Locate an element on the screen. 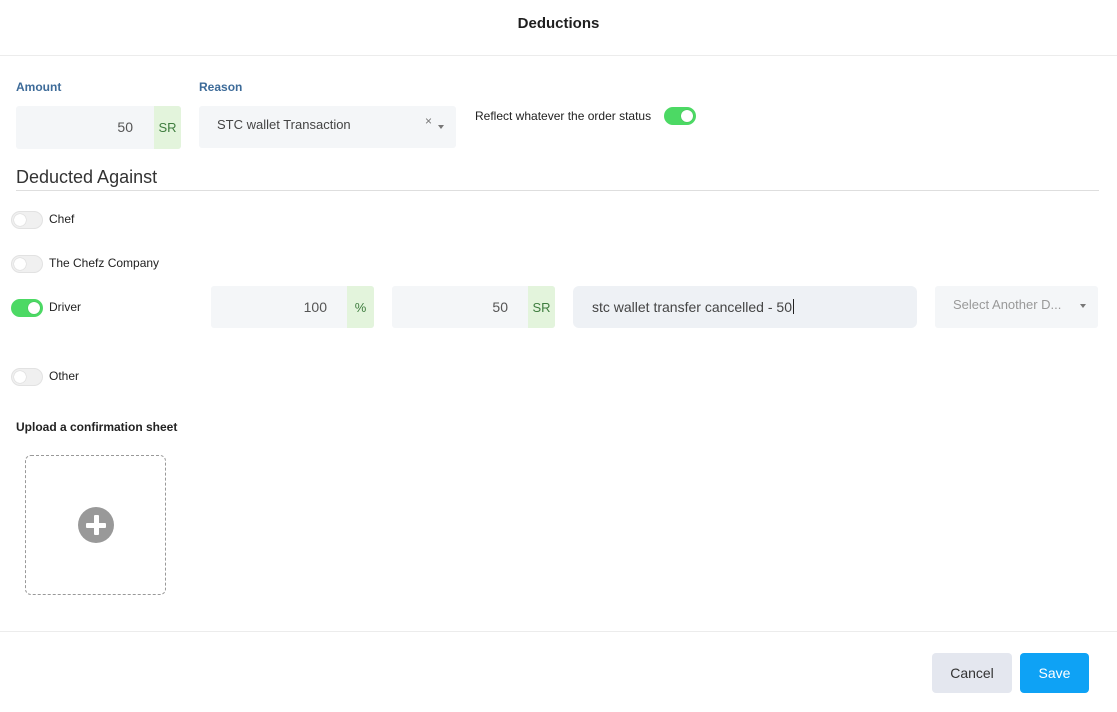 This screenshot has width=1117, height=712. section-divider is located at coordinates (557, 190).